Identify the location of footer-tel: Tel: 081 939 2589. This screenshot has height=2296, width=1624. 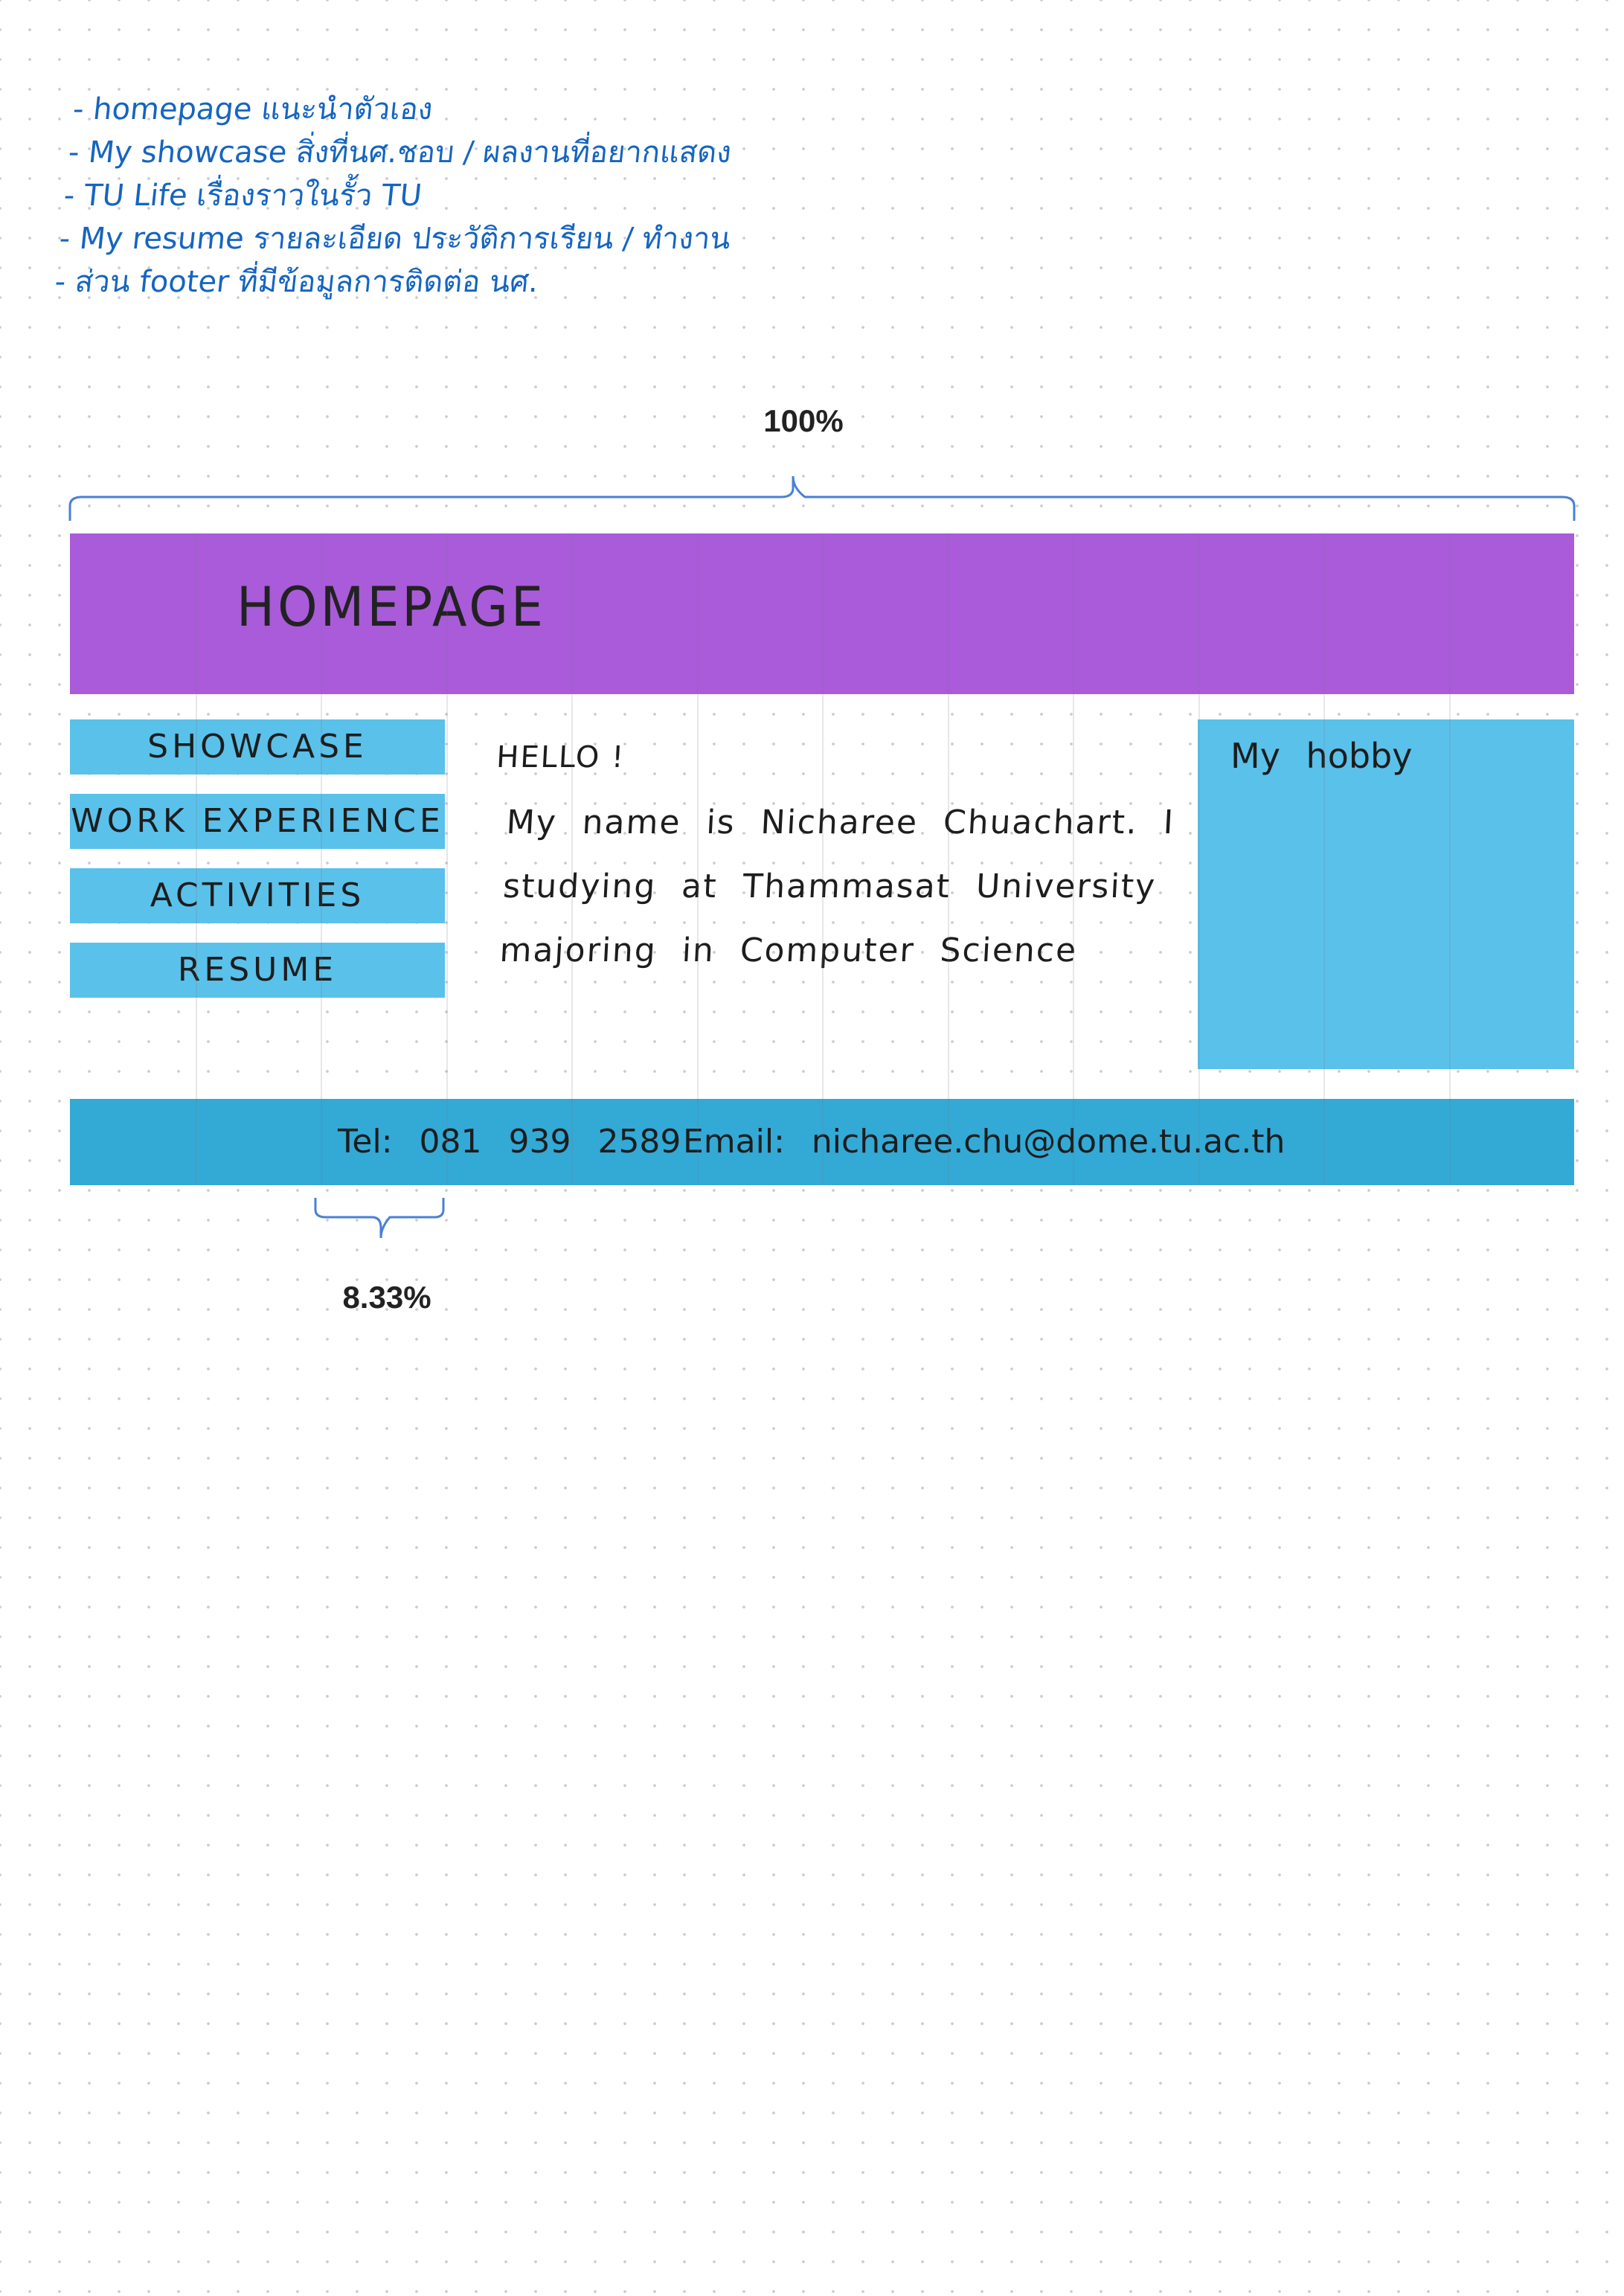
(510, 1142).